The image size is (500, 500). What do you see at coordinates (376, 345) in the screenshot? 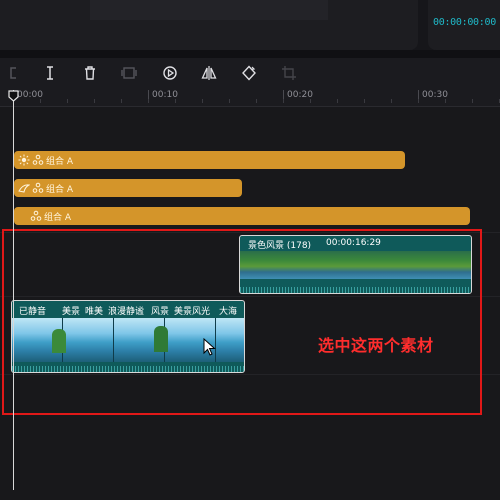
I see `annotation-text: 选中这两个素材` at bounding box center [376, 345].